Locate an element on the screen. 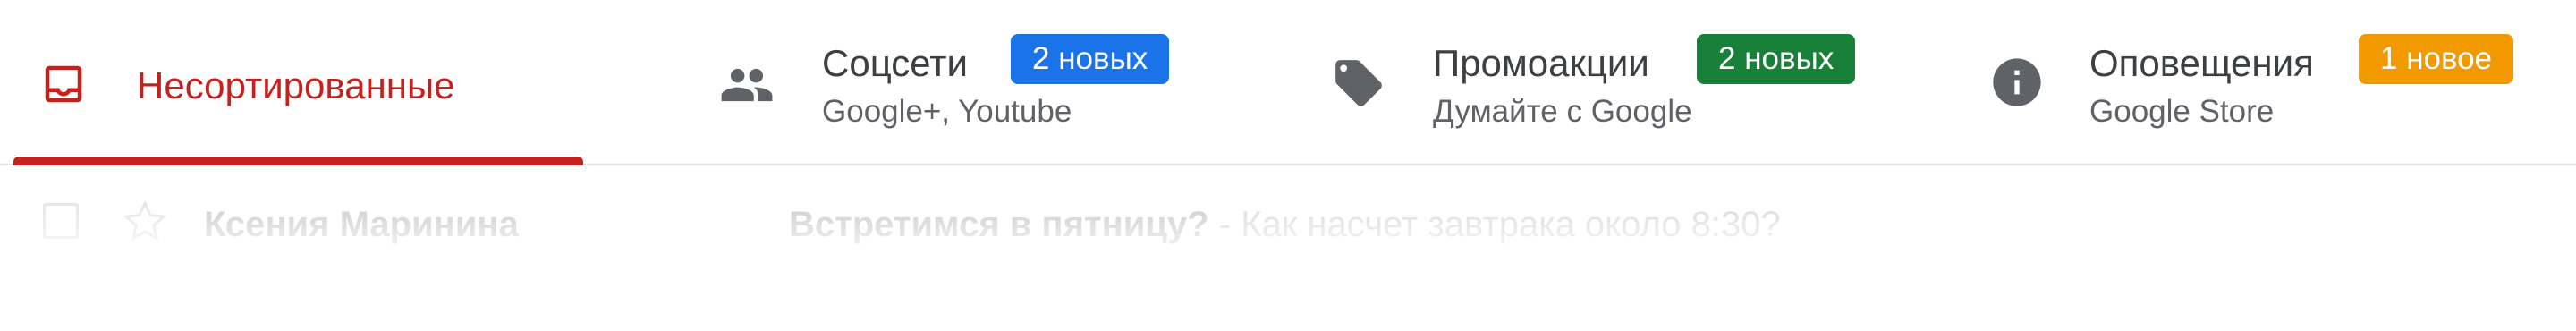  tab-updates-title: Оповещения is located at coordinates (2201, 63).